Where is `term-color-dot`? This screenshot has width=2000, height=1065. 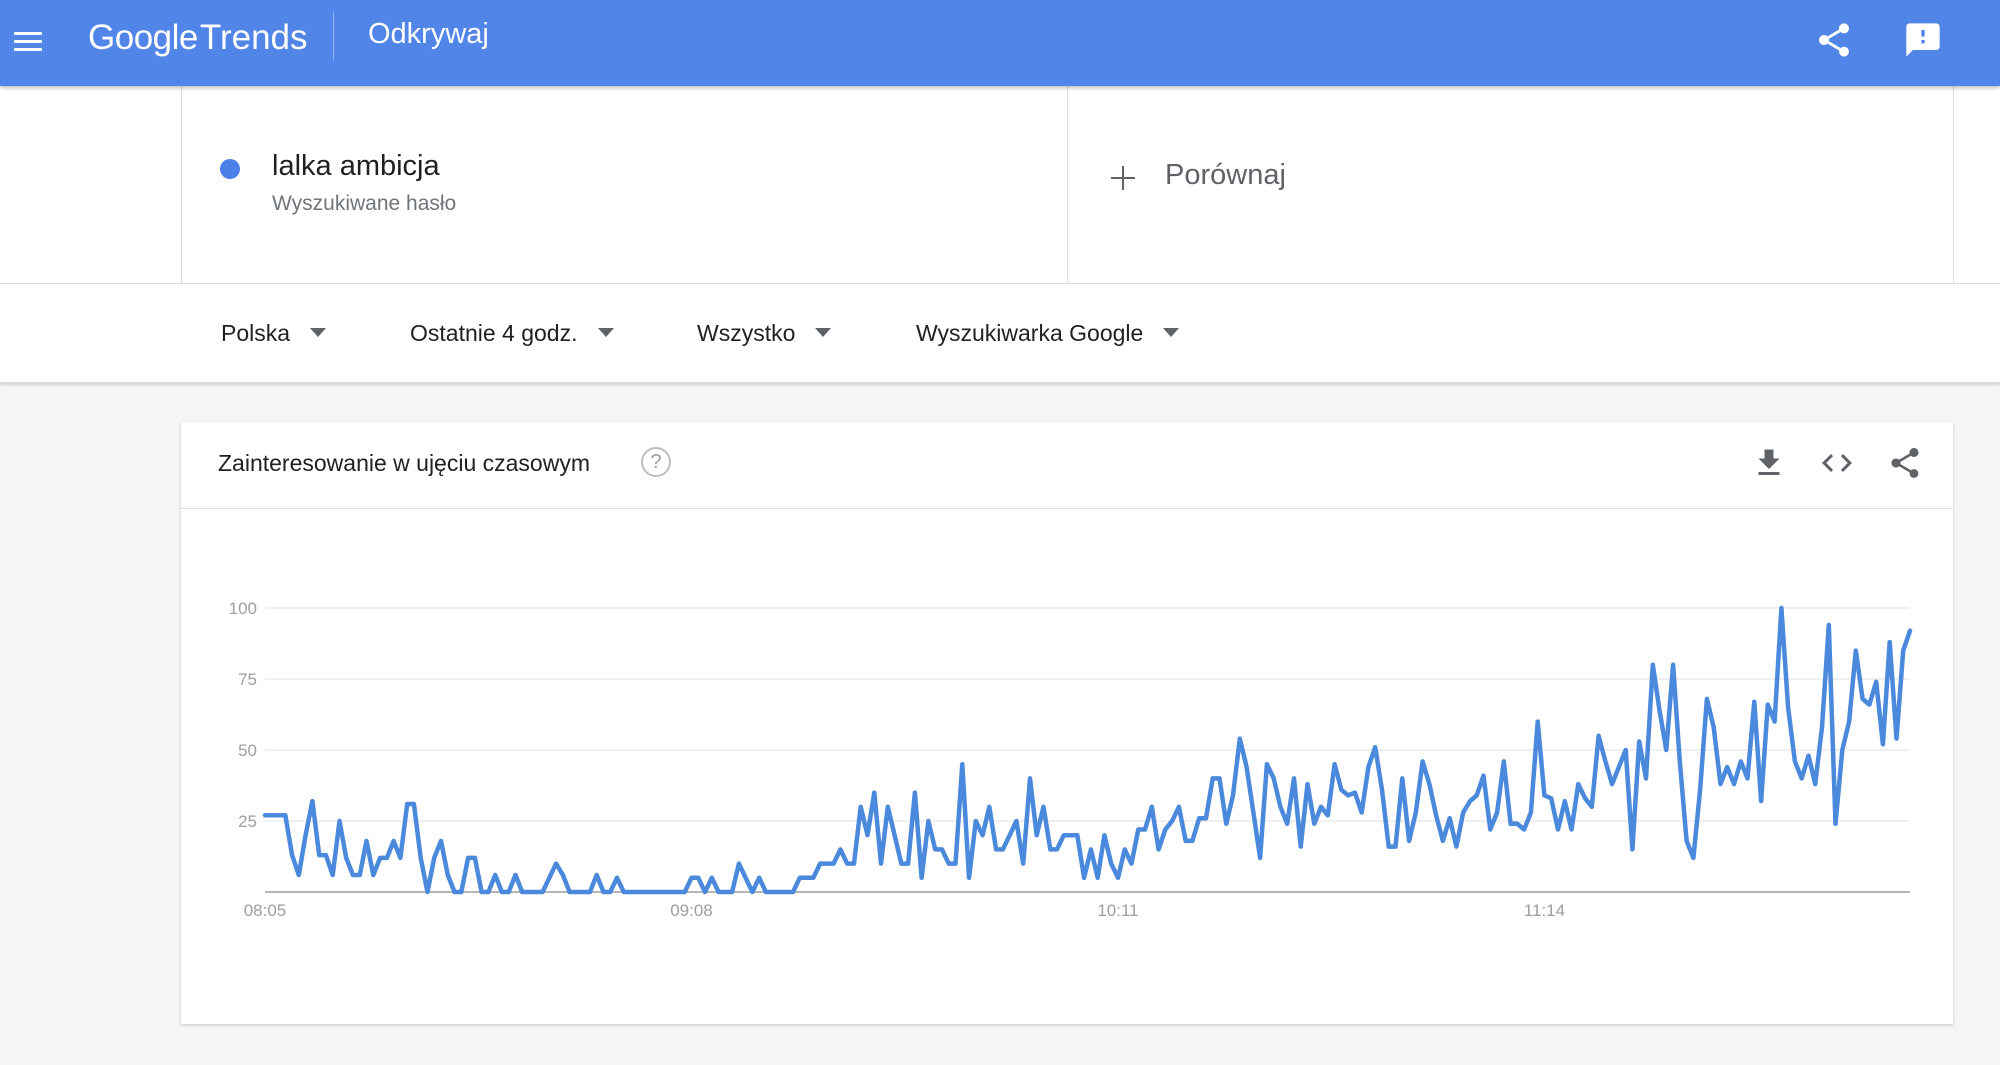
term-color-dot is located at coordinates (230, 169).